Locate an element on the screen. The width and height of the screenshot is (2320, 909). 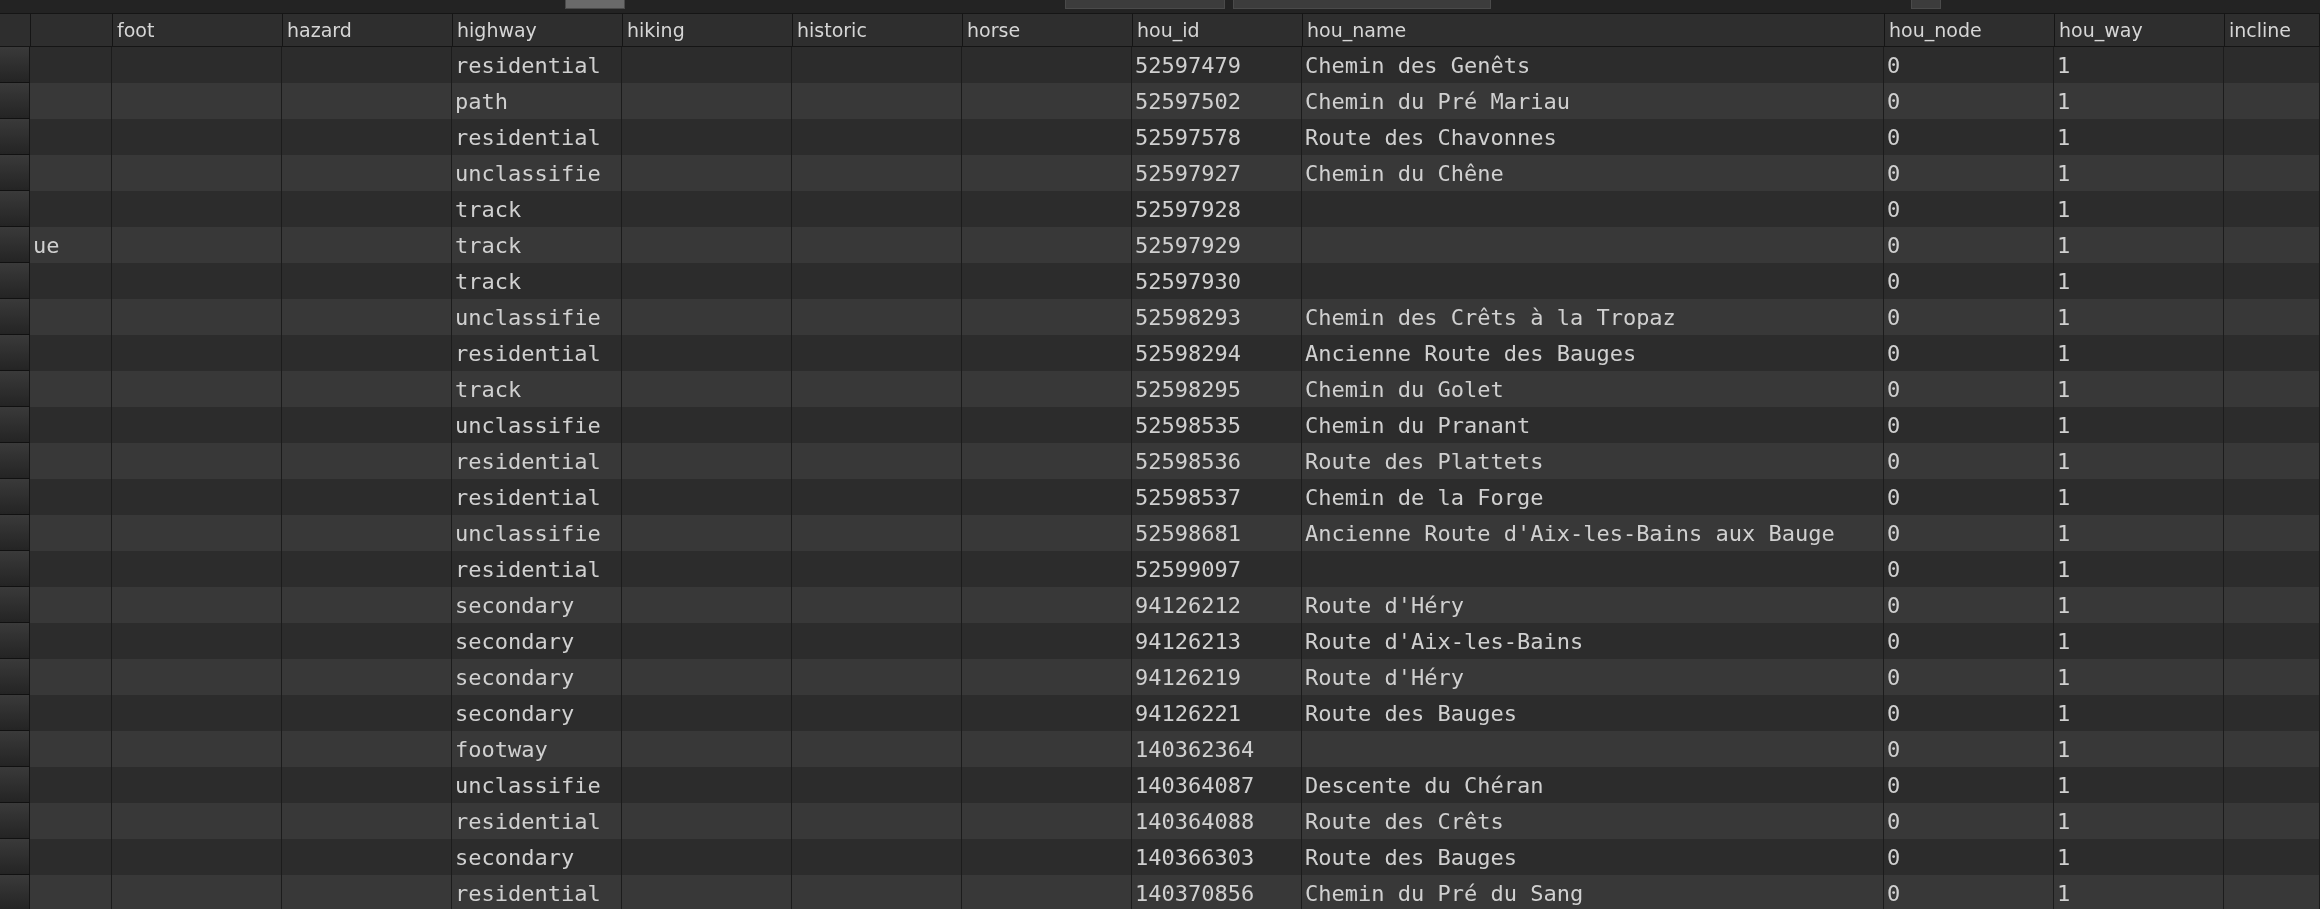
table-cell: Chemin du Golet is located at coordinates (1404, 389).